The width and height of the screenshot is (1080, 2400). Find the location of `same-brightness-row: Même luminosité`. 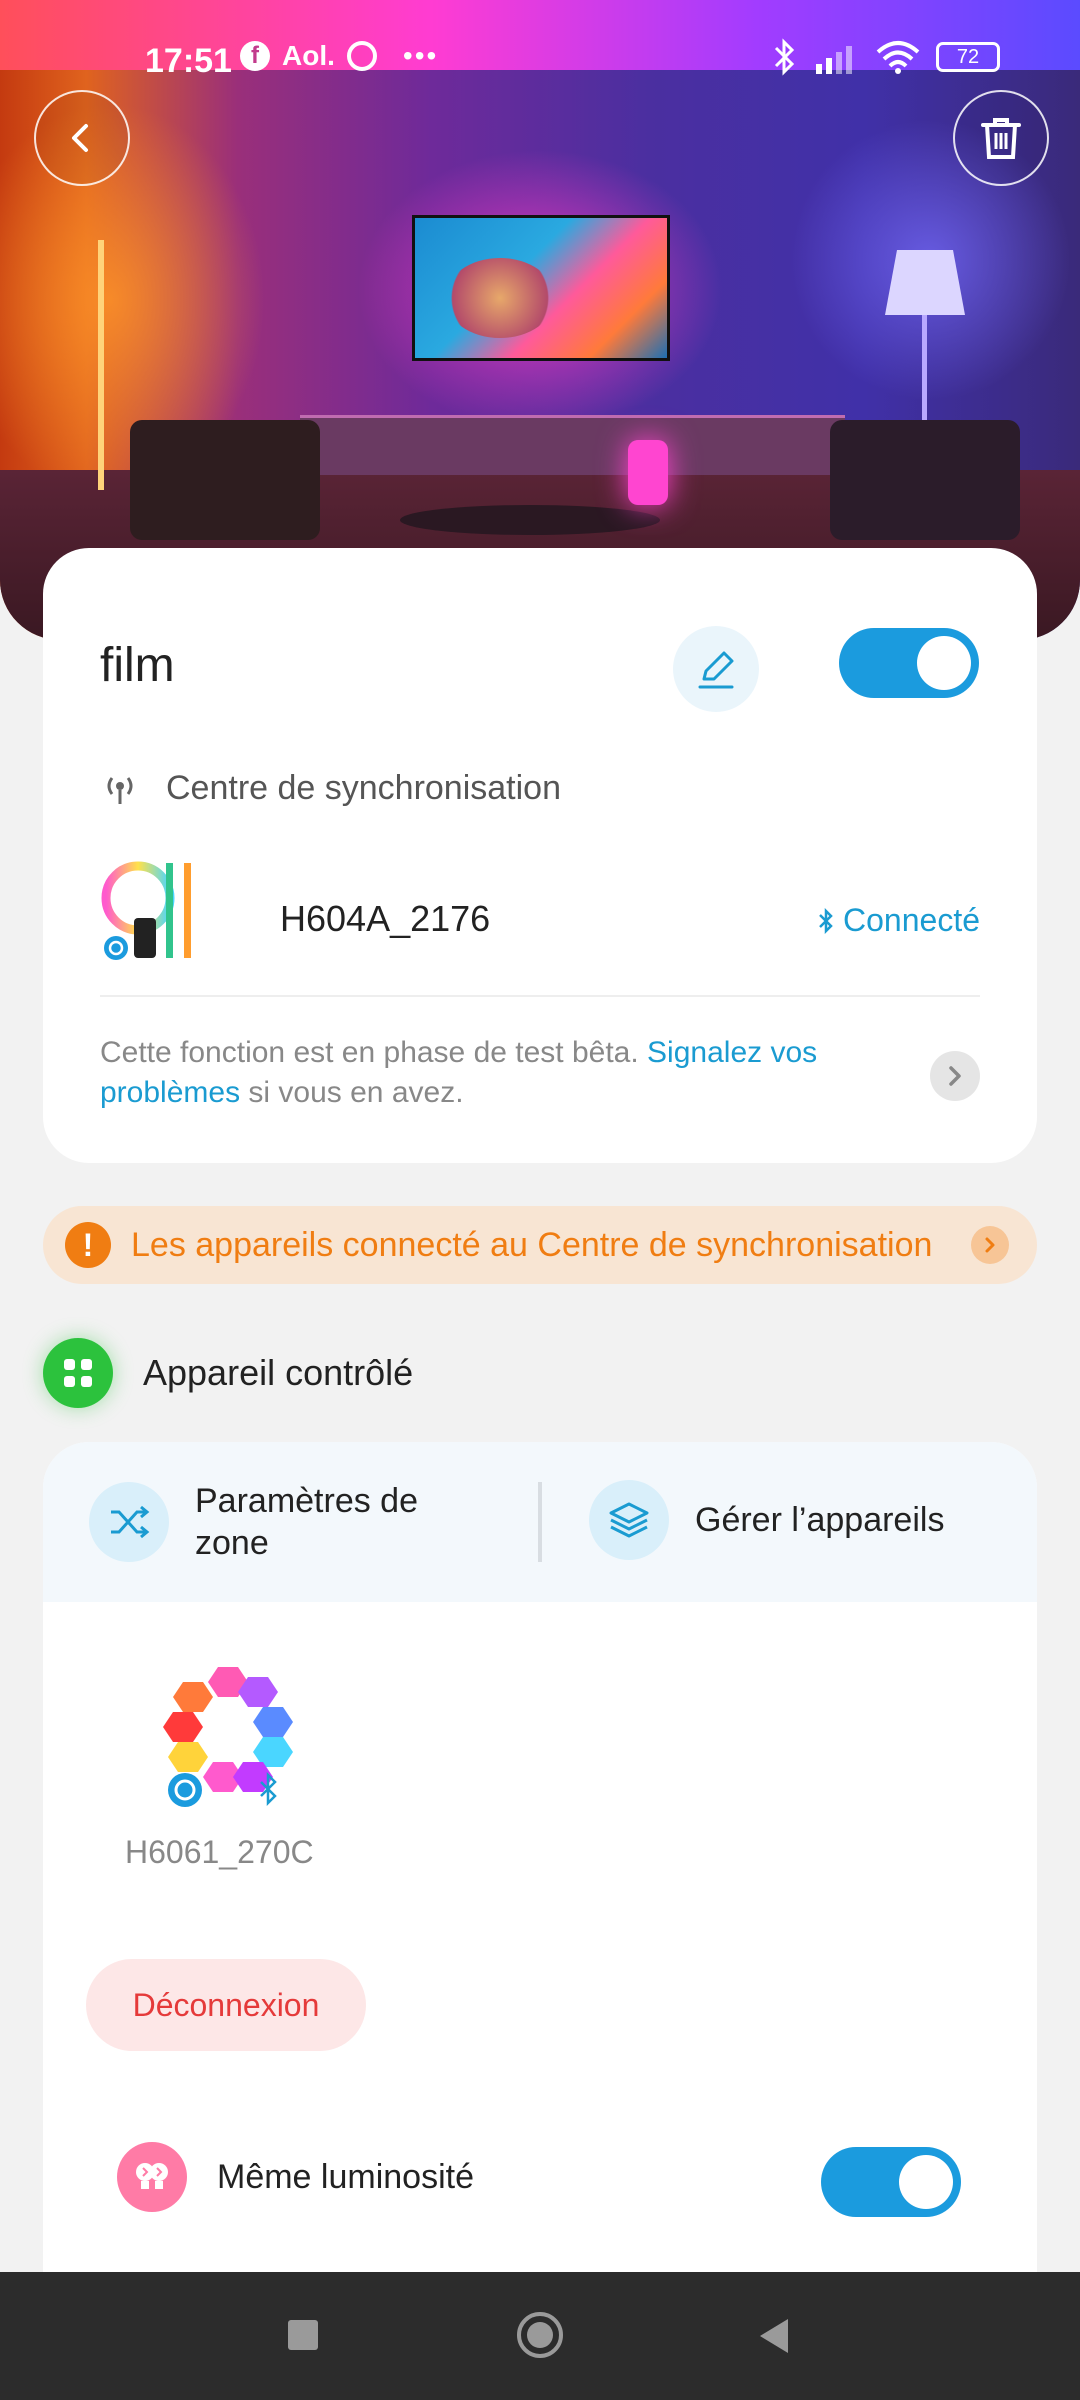

same-brightness-row: Même luminosité is located at coordinates (295, 2177).